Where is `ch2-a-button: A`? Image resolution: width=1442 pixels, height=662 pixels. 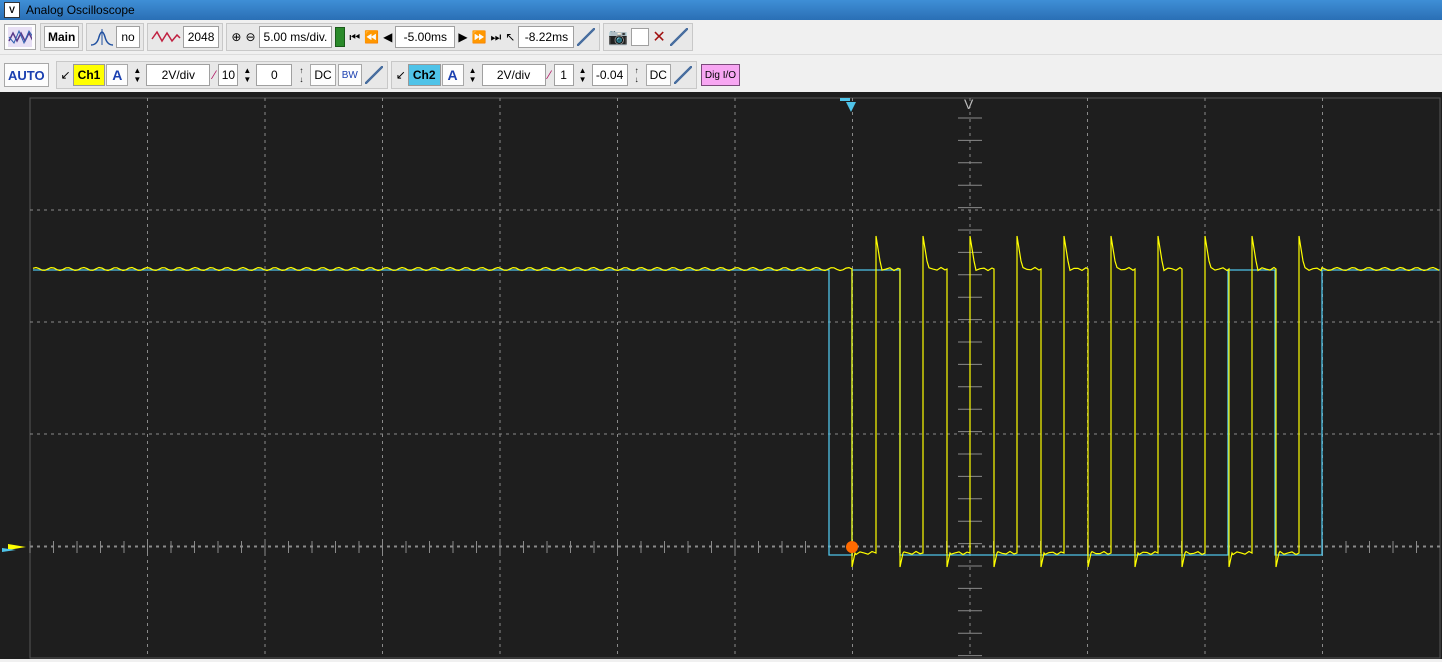
ch2-a-button: A is located at coordinates (452, 75).